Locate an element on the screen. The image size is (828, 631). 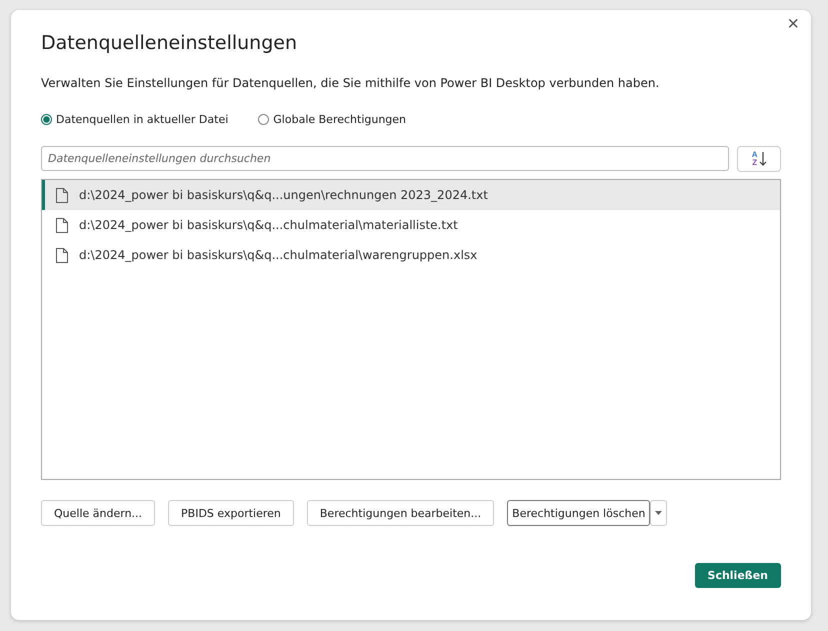
radio-label: Datenquellen in aktueller Datei is located at coordinates (142, 119).